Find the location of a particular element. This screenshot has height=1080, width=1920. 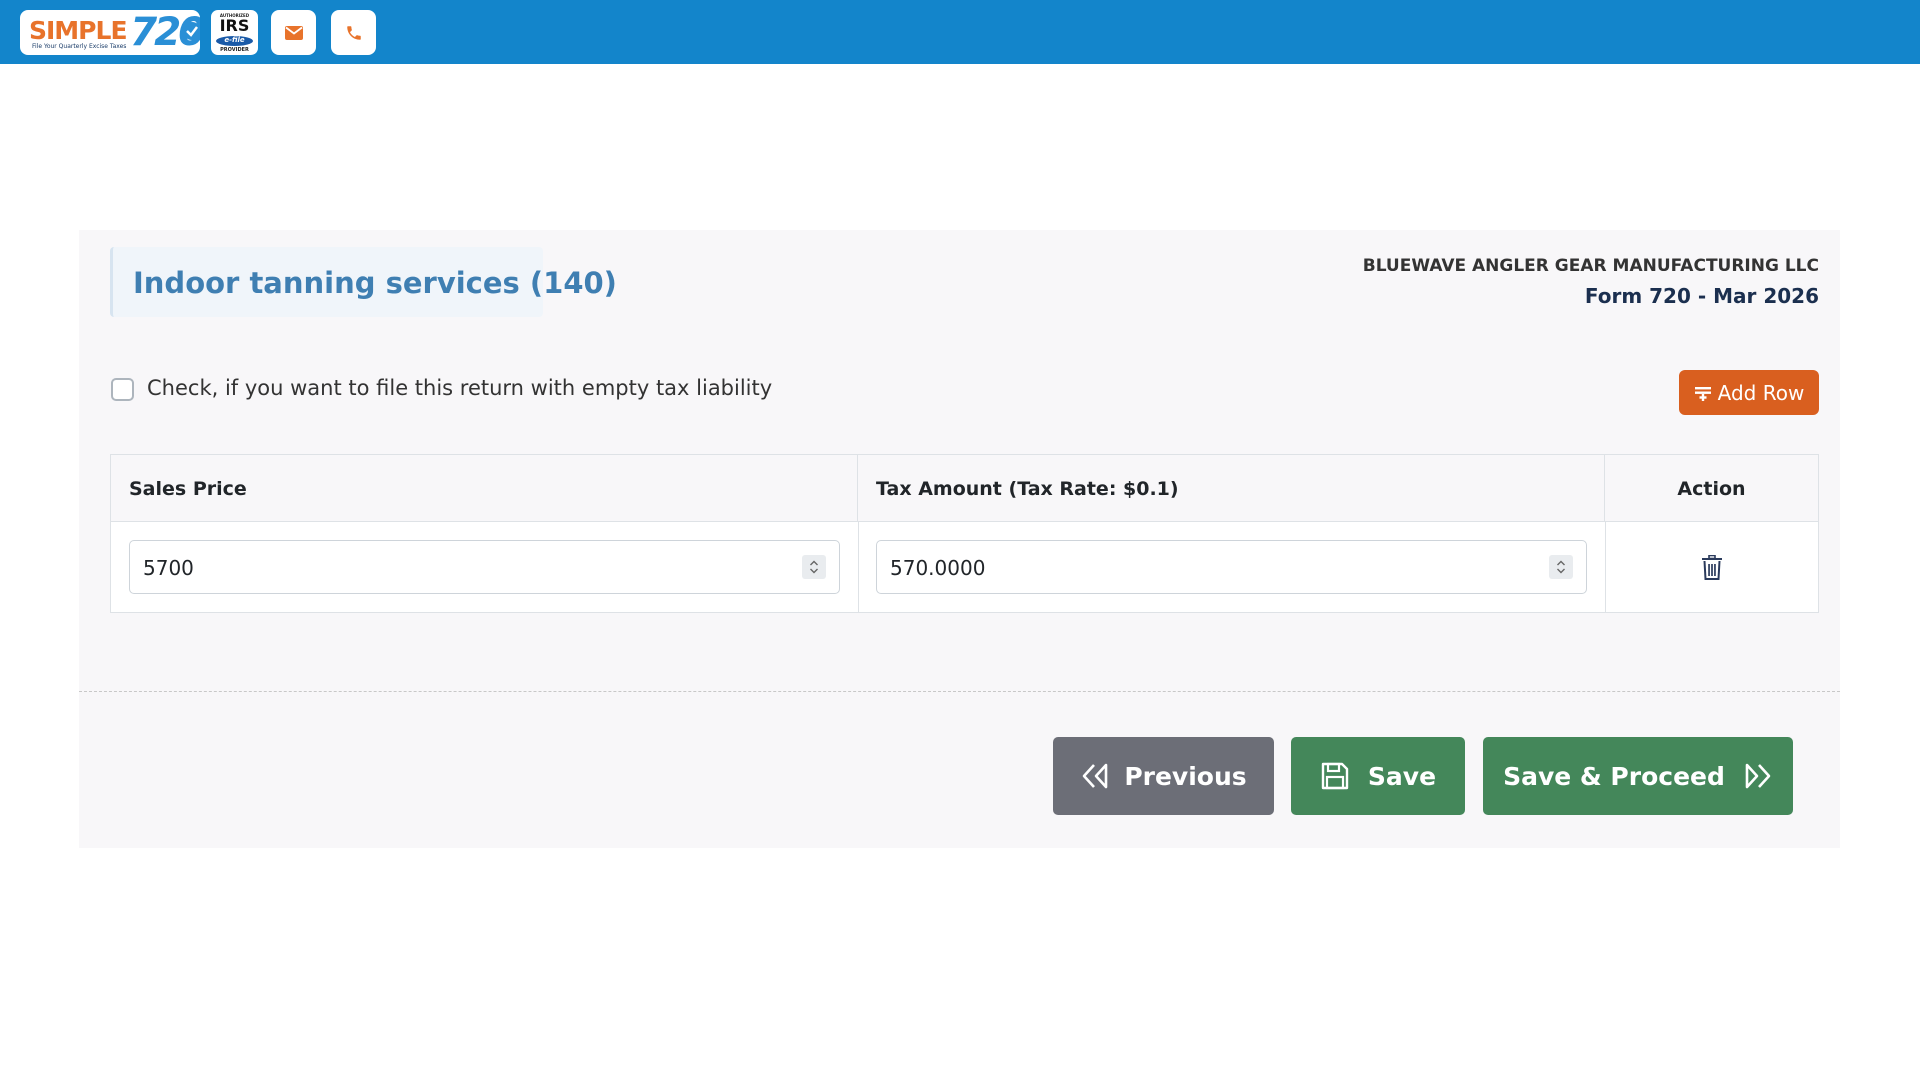

delete-row-button is located at coordinates (1712, 568).